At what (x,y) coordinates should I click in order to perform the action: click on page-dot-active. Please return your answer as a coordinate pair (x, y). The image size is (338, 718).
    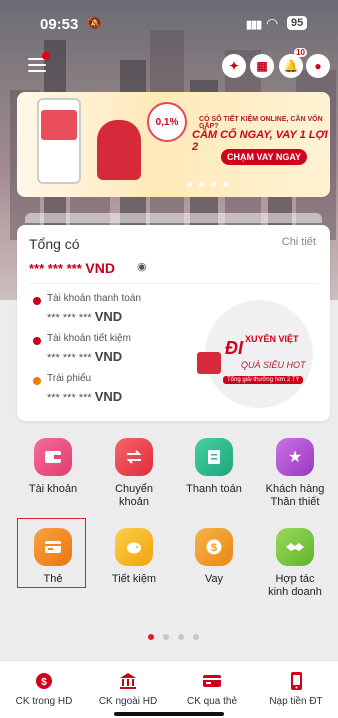
    Looking at the image, I should click on (151, 637).